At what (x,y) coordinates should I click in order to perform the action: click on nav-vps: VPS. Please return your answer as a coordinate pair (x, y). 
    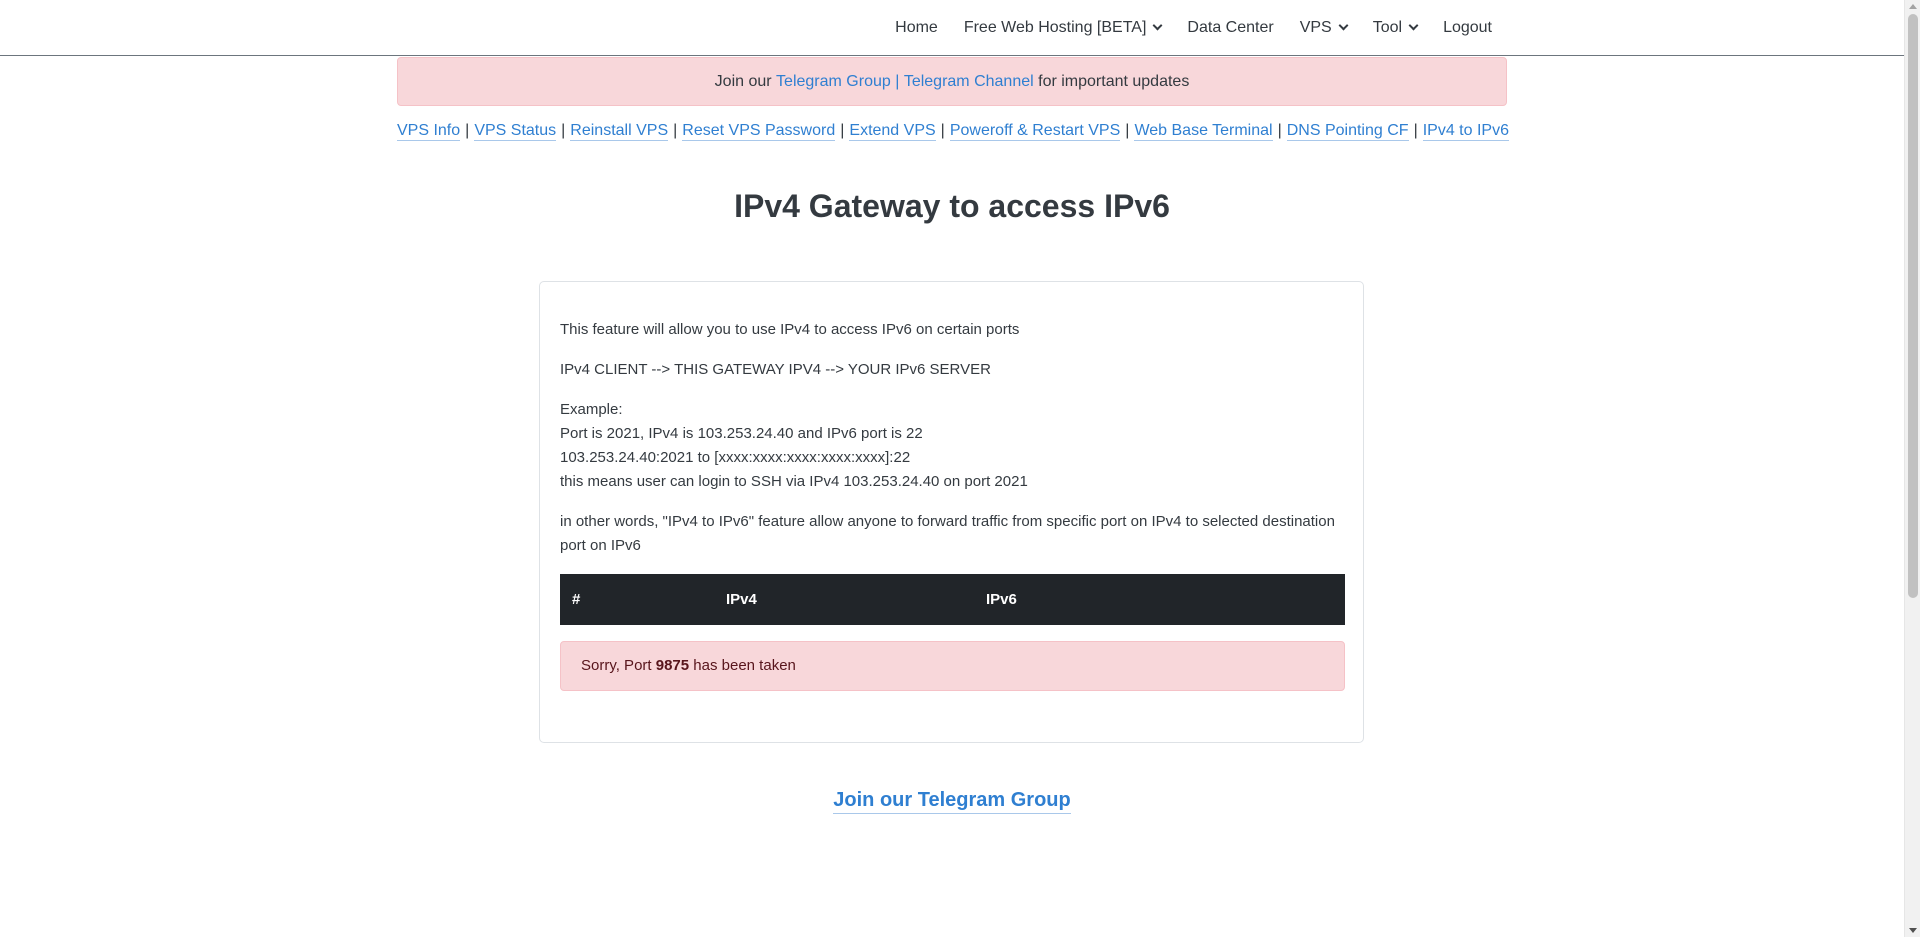
    Looking at the image, I should click on (1324, 27).